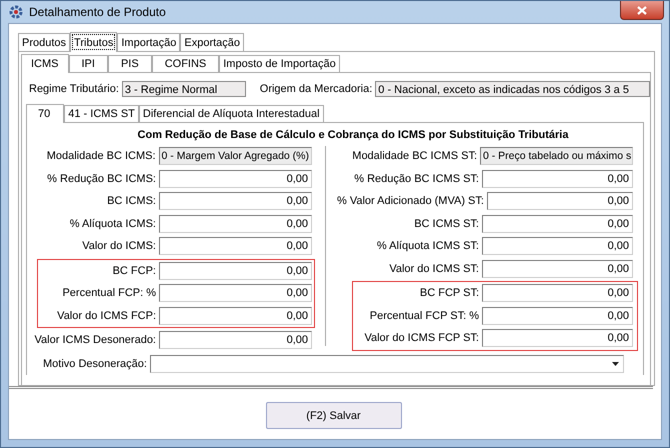 This screenshot has width=670, height=448. What do you see at coordinates (334, 415) in the screenshot?
I see `save-button: (F2) Salvar` at bounding box center [334, 415].